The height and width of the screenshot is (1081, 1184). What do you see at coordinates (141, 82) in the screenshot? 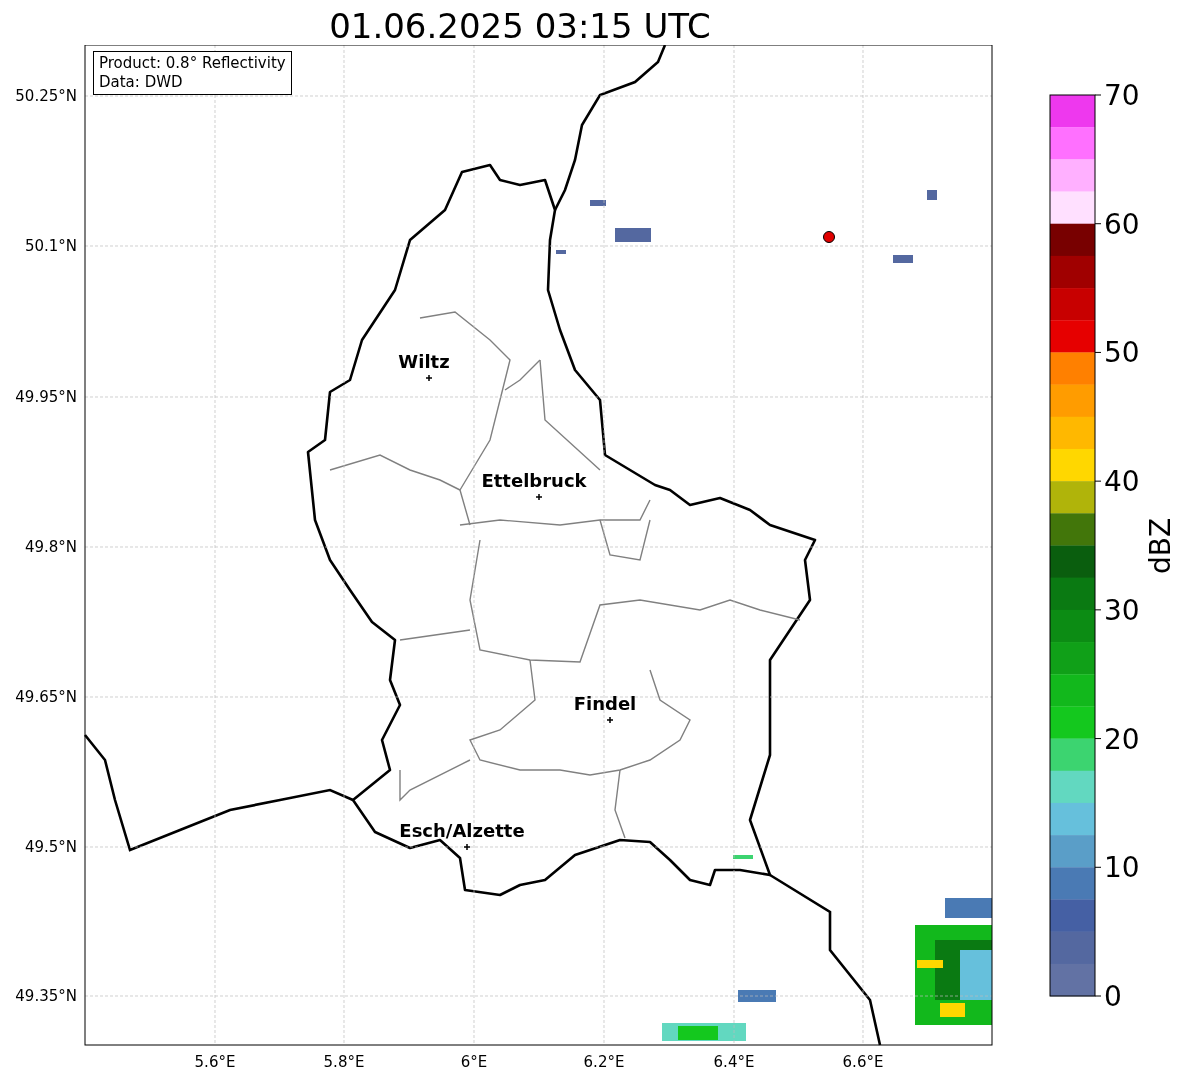
I see `info-text: Data: DWD` at bounding box center [141, 82].